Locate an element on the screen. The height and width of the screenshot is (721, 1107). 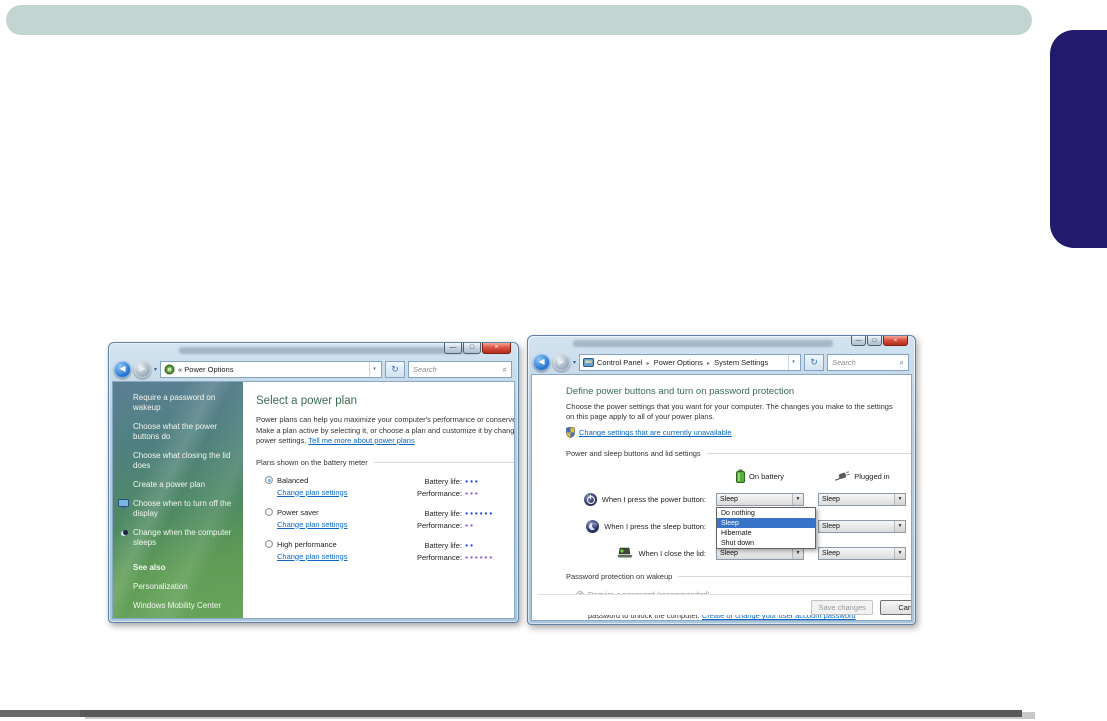
address-field: « Power Options ▾ is located at coordinates (271, 369).